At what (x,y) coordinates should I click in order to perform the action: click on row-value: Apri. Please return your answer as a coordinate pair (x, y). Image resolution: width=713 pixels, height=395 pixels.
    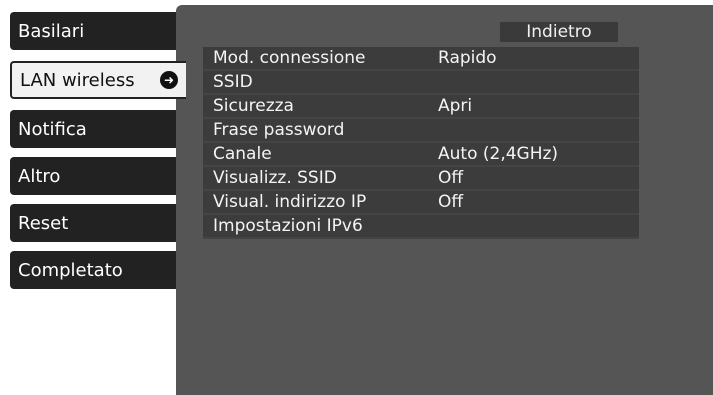
    Looking at the image, I should click on (455, 106).